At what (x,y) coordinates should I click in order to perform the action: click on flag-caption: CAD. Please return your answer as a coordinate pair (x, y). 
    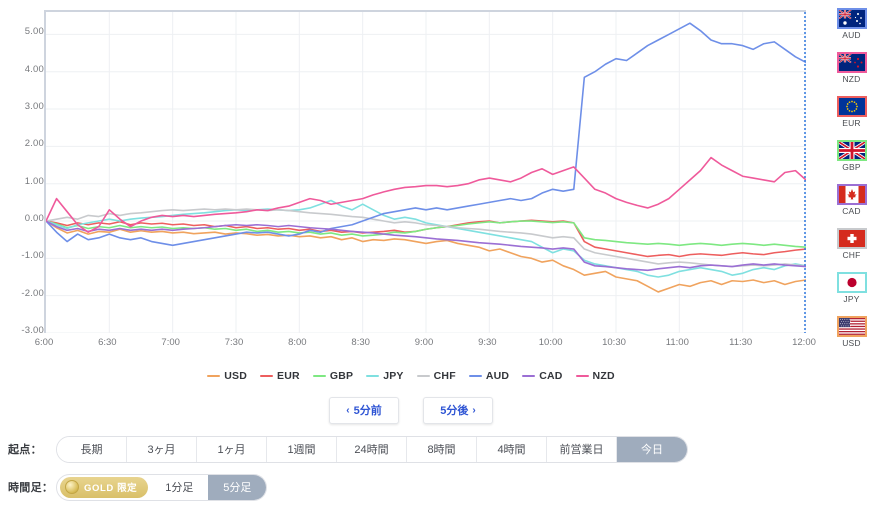
    Looking at the image, I should click on (851, 211).